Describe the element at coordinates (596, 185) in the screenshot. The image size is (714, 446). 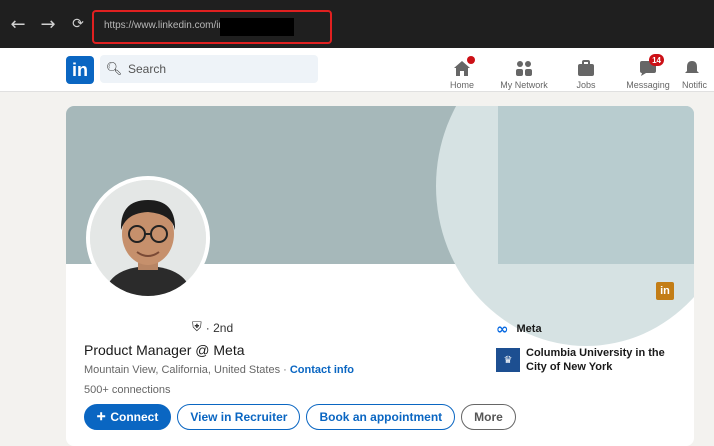
I see `banner-right-panel` at that location.